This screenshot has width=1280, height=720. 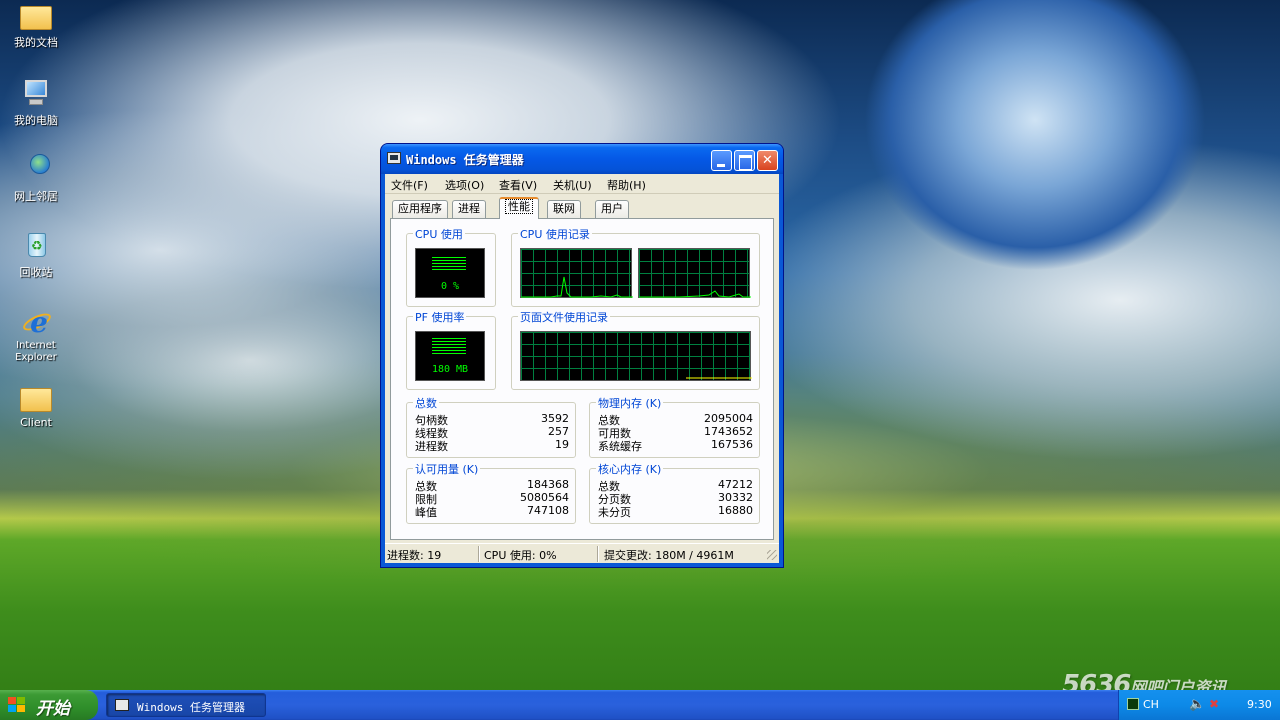 What do you see at coordinates (767, 160) in the screenshot?
I see `close-button` at bounding box center [767, 160].